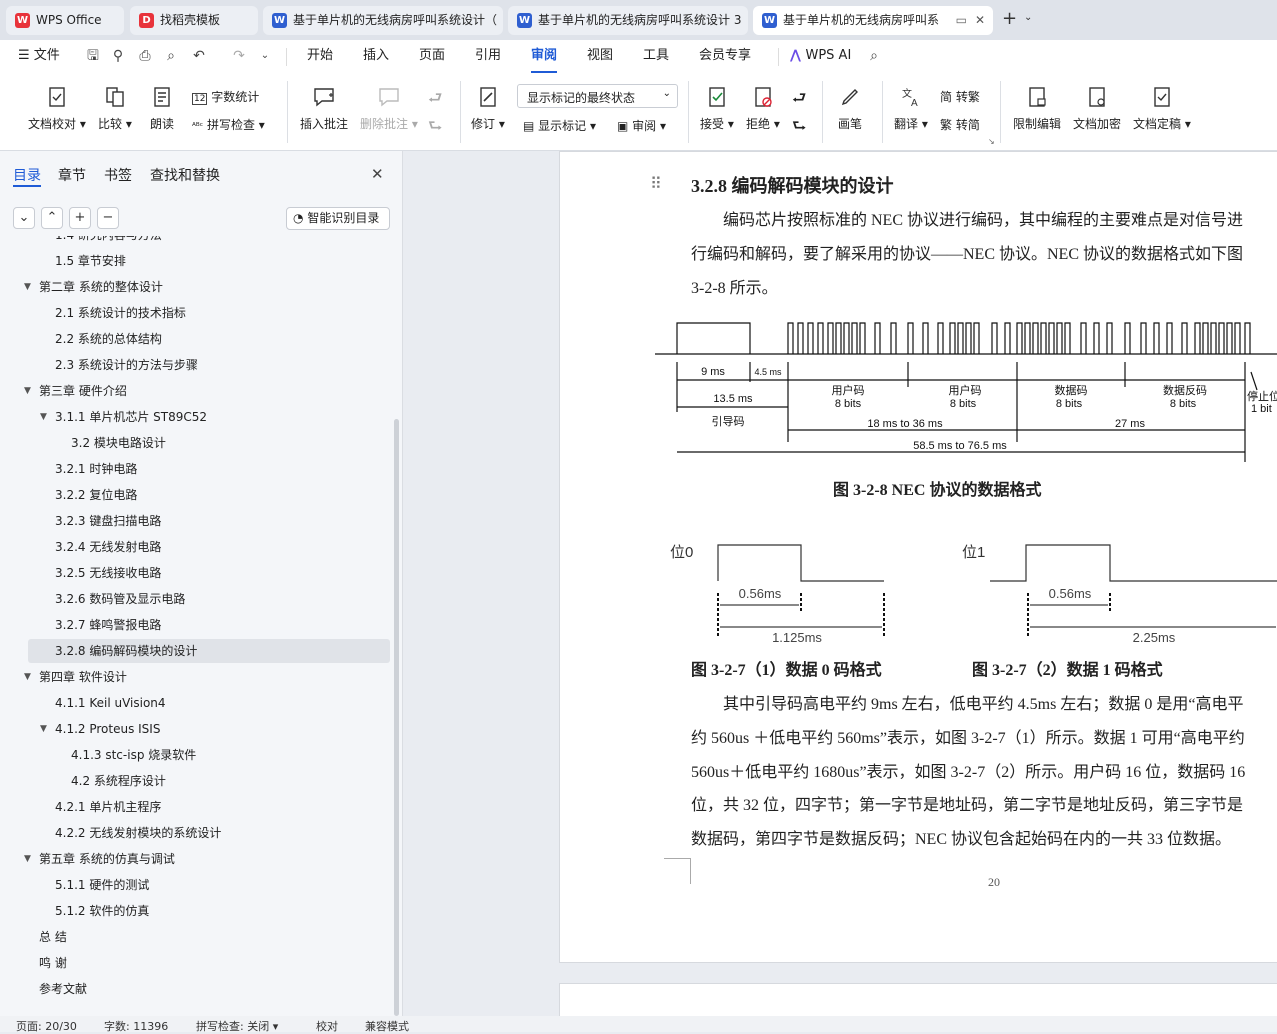 This screenshot has height=1034, width=1277. I want to click on toc-item: 3.2.5 无线接收电路, so click(195, 573).